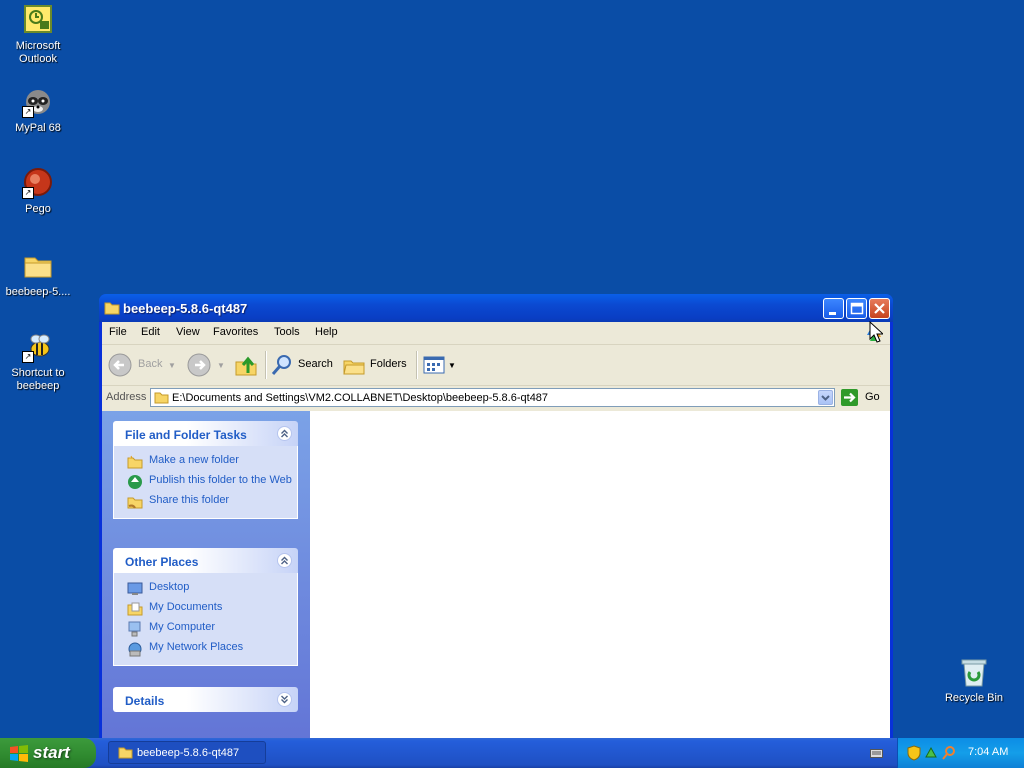 The image size is (1024, 768). I want to click on publish-web-icon, so click(135, 482).